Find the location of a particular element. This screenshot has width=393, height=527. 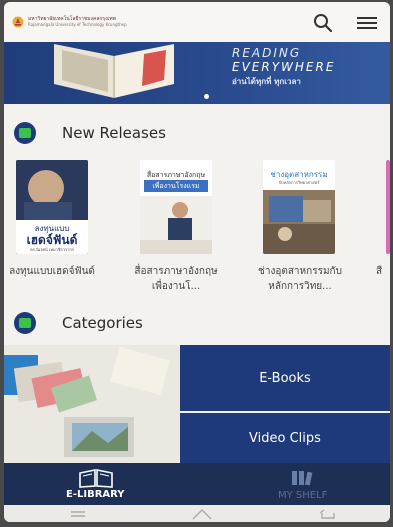

bottom-navigation: E-LIBRARY MY SHELF is located at coordinates (197, 484).